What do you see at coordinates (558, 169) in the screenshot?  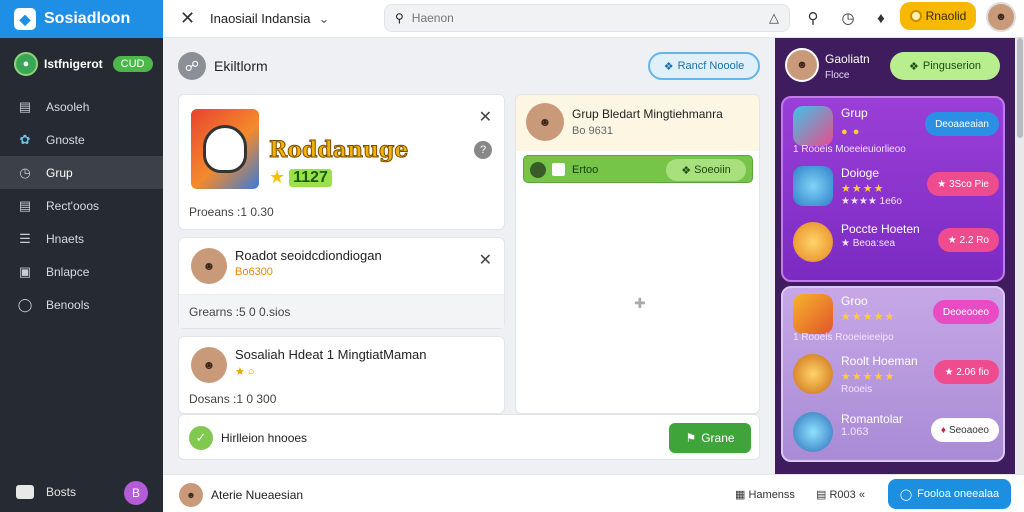 I see `document-icon` at bounding box center [558, 169].